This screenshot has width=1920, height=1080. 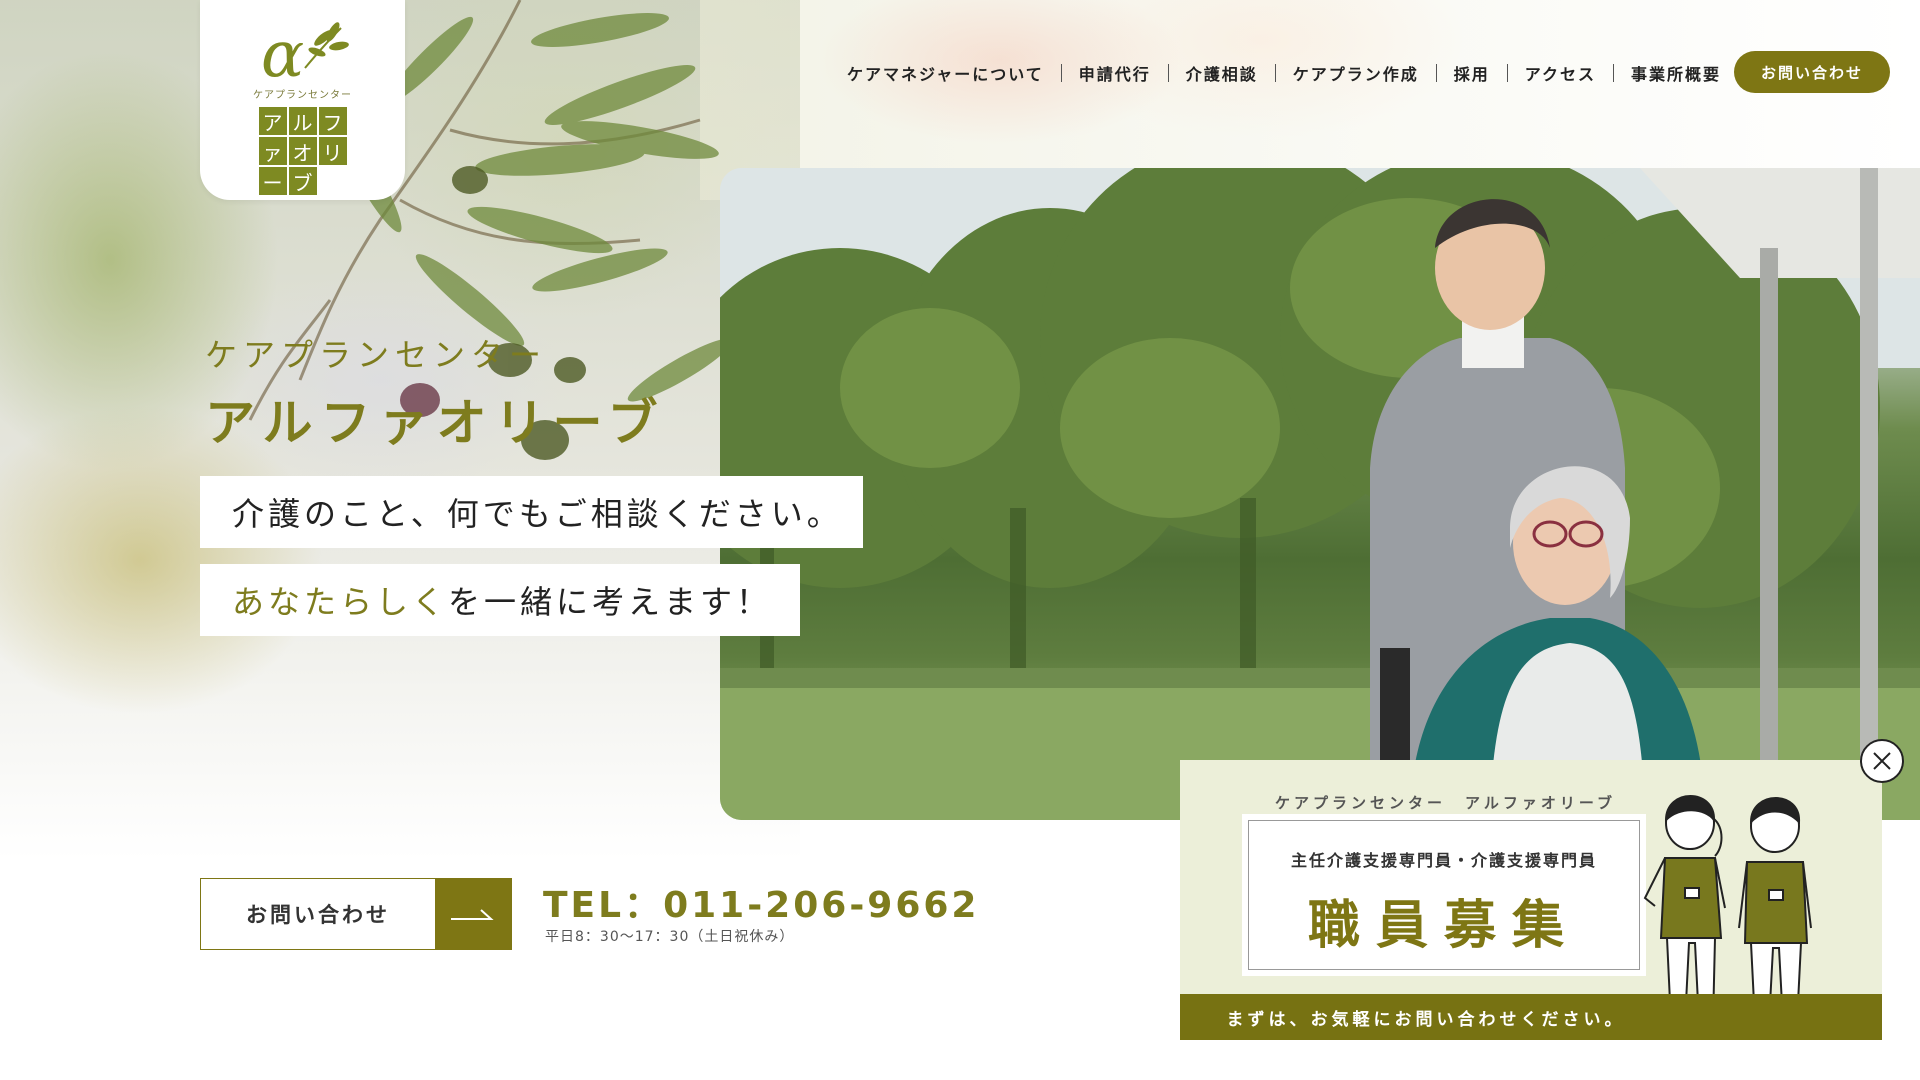 I want to click on nav-item-about: 事業所概要, so click(x=1676, y=73).